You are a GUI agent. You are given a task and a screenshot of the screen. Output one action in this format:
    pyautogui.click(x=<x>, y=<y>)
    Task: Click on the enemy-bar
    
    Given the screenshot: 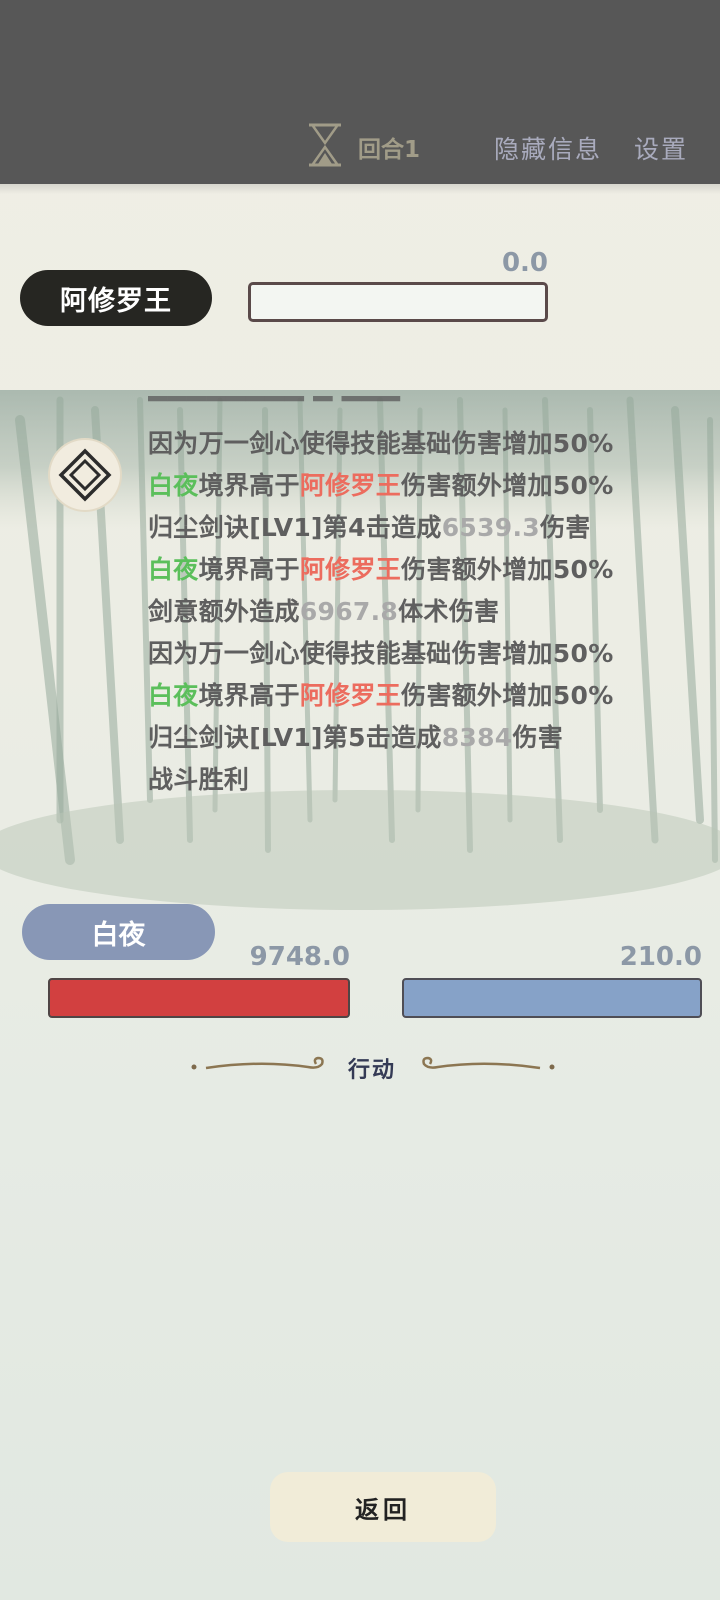 What is the action you would take?
    pyautogui.click(x=398, y=302)
    